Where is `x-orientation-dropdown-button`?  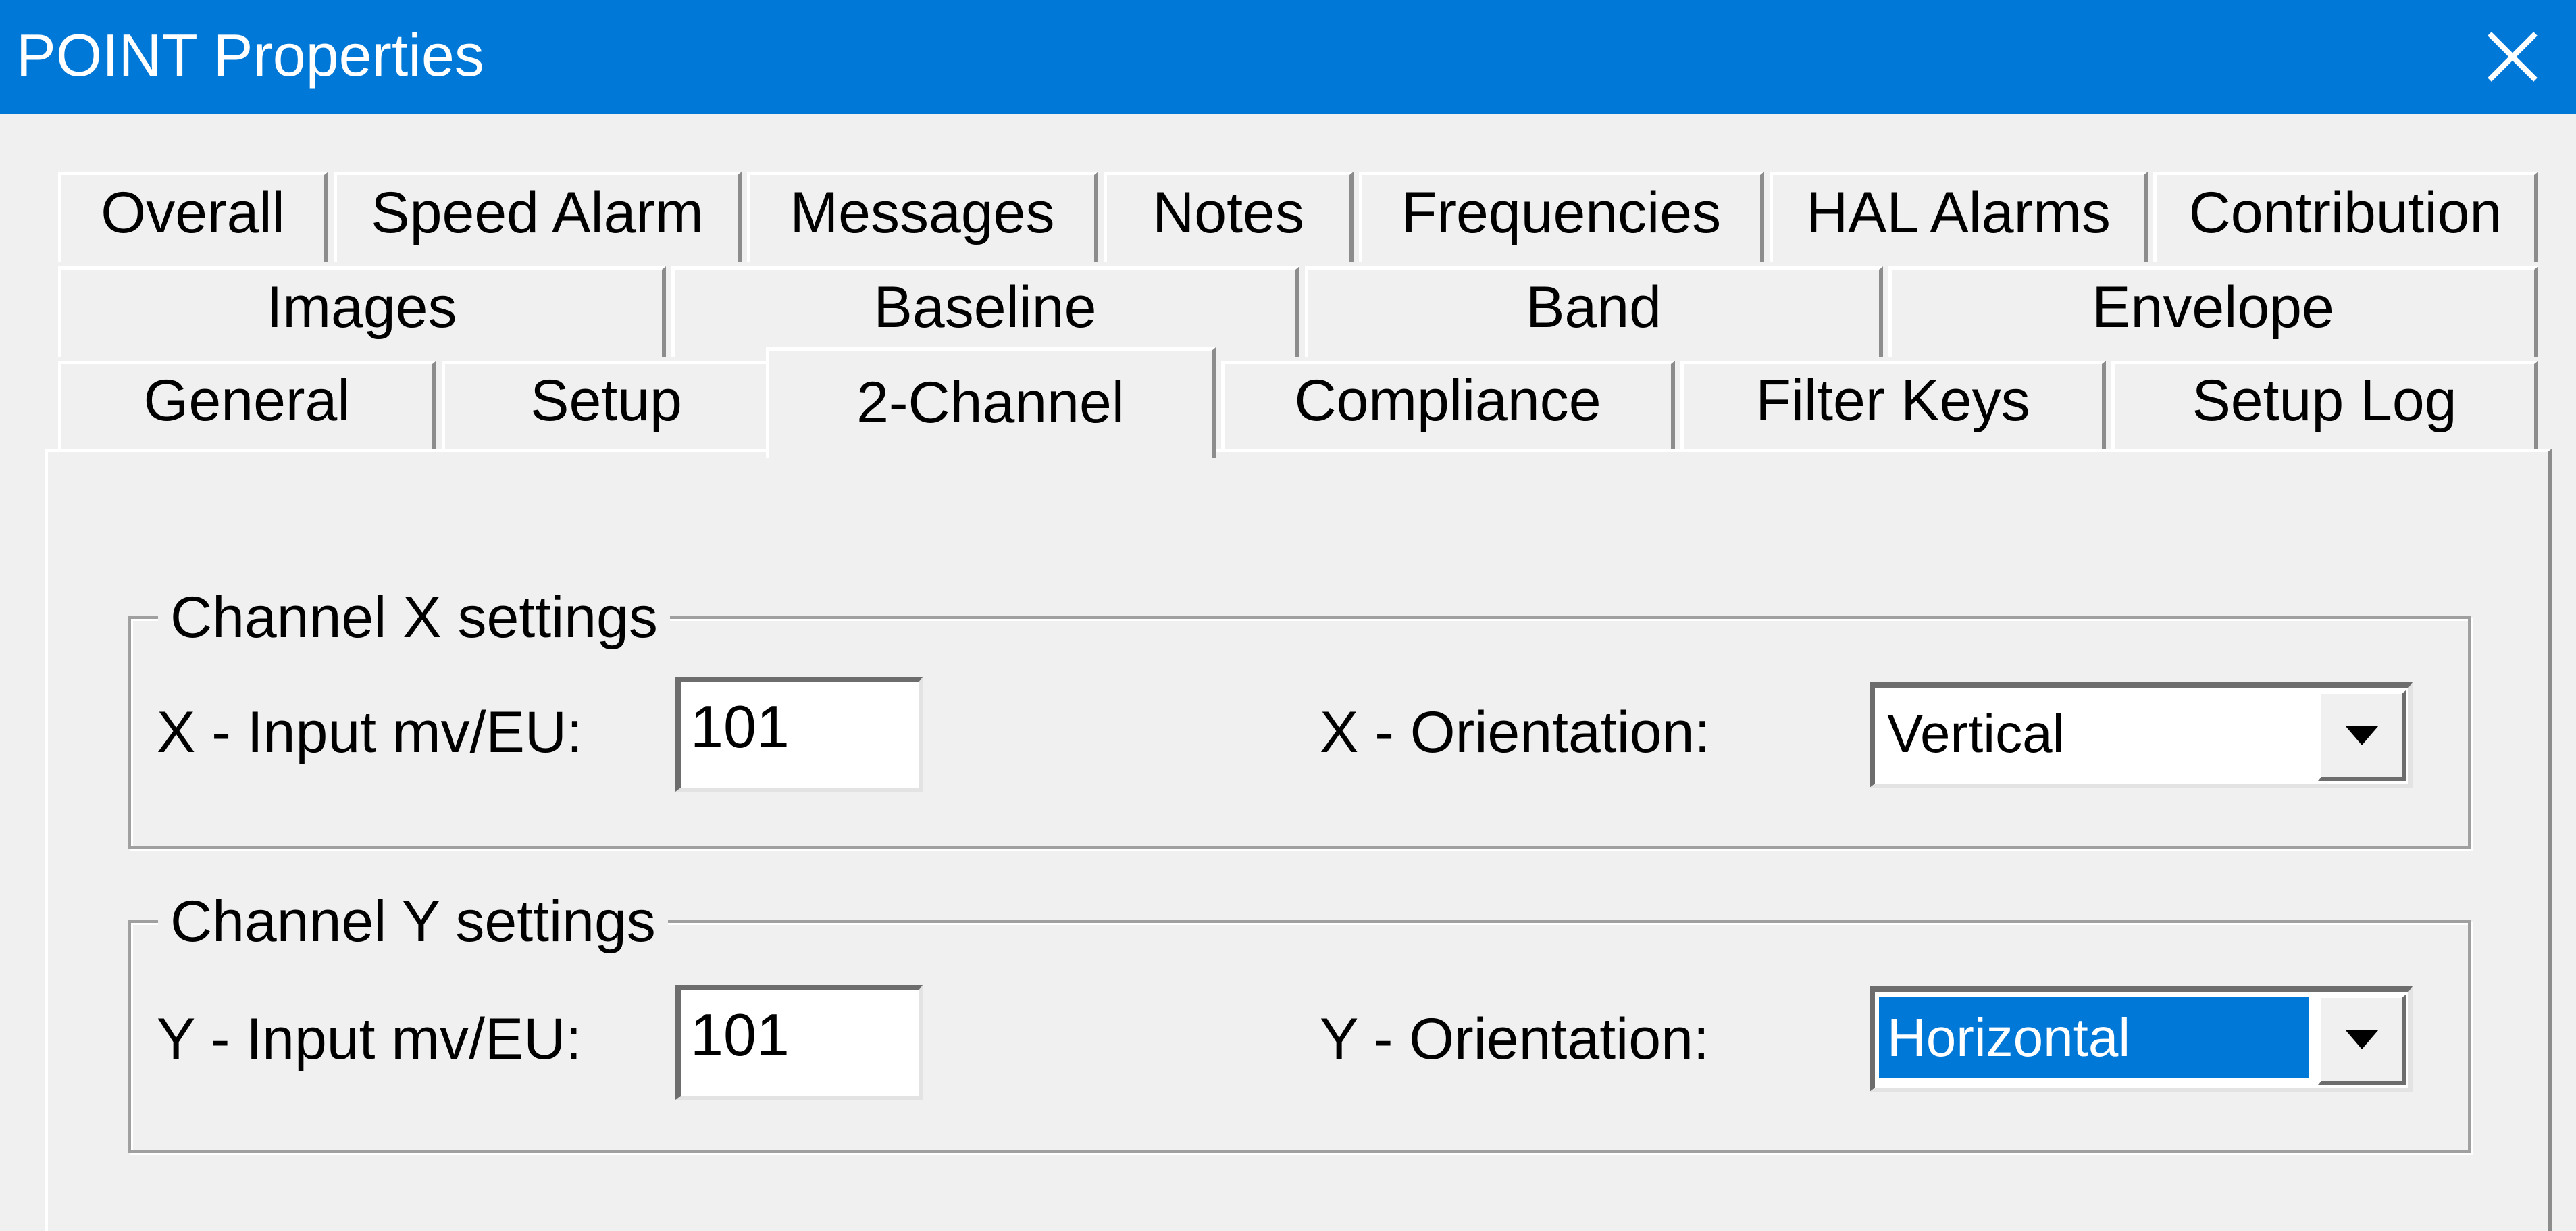 x-orientation-dropdown-button is located at coordinates (2362, 735).